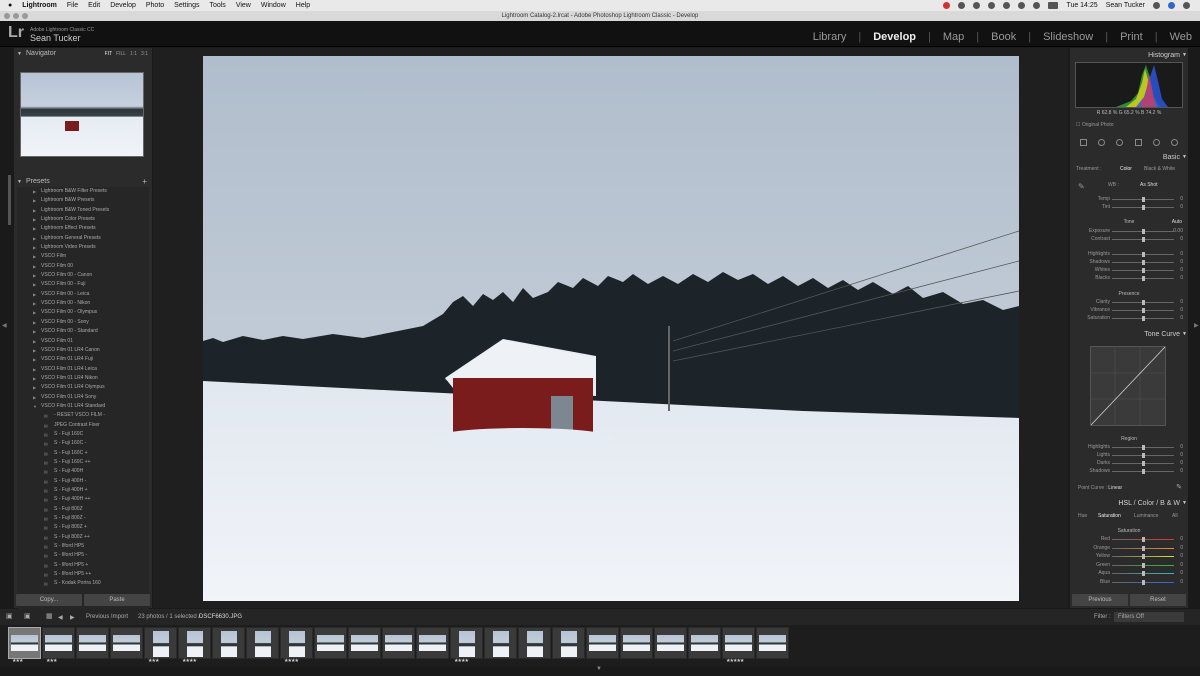 This screenshot has width=1200, height=676. What do you see at coordinates (82, 114) in the screenshot?
I see `navigator-preview` at bounding box center [82, 114].